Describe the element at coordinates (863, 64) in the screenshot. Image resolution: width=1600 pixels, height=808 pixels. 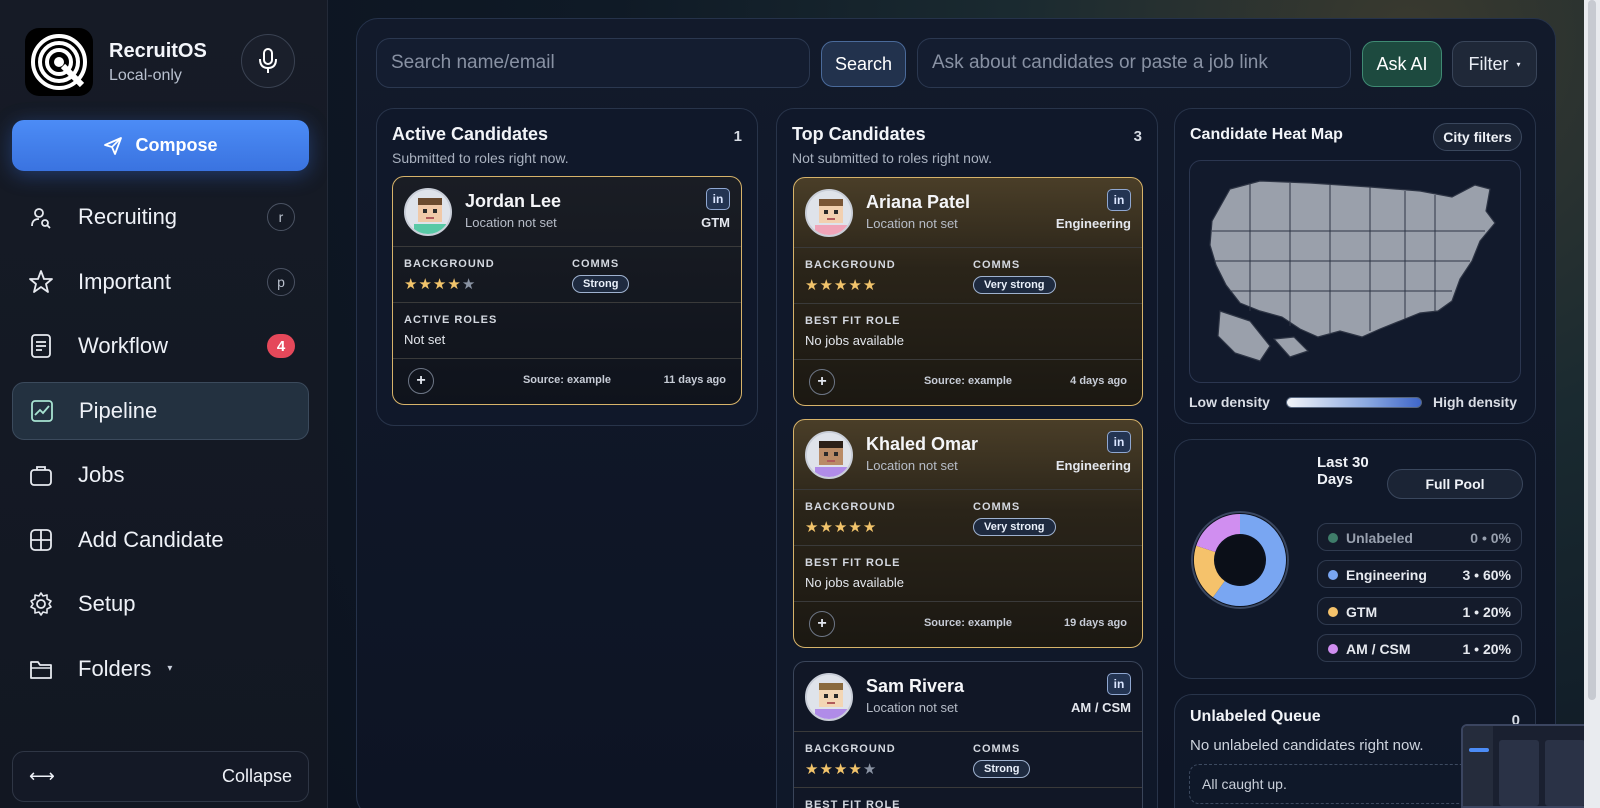
I see `search-button: Search` at that location.